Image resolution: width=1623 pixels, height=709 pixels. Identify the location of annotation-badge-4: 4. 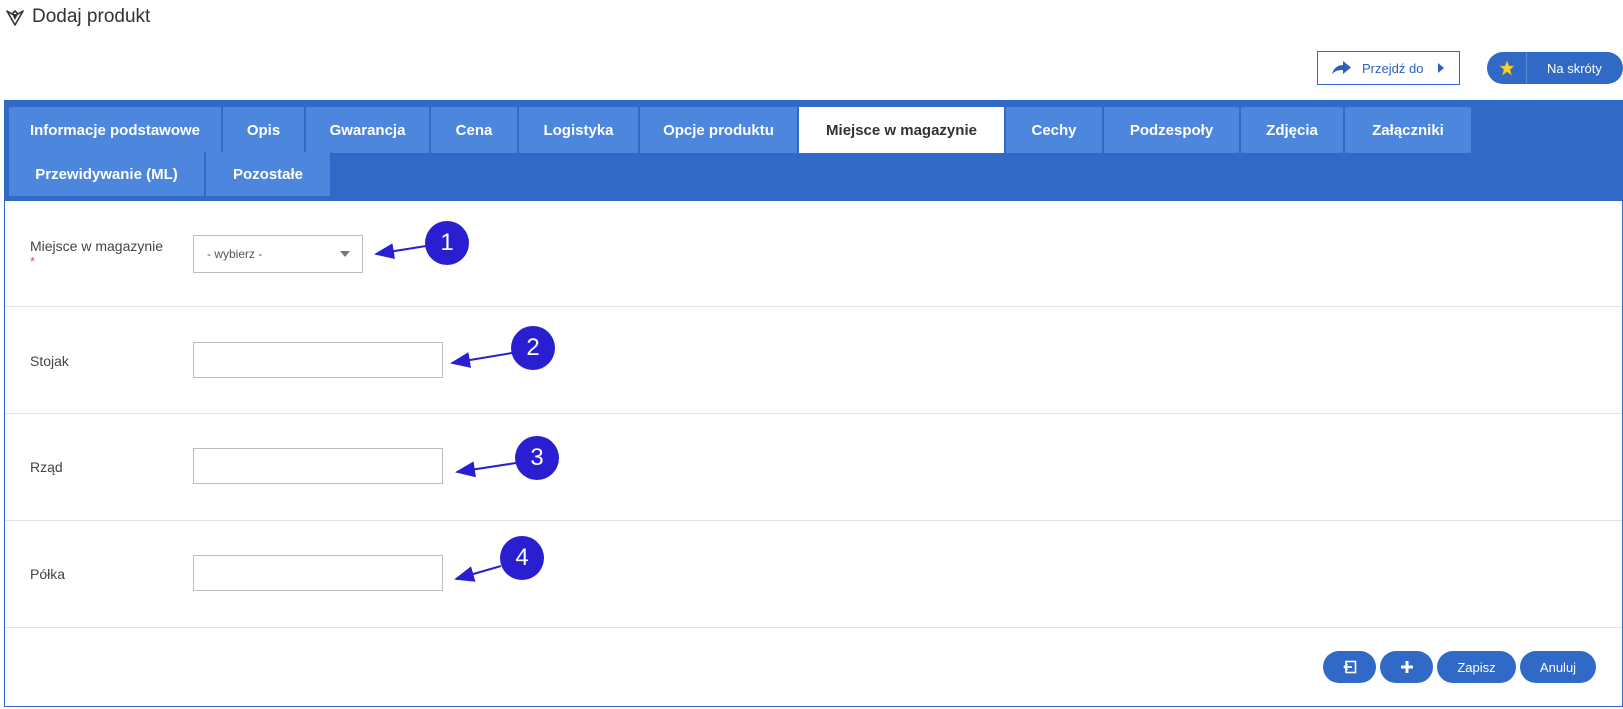
(522, 558).